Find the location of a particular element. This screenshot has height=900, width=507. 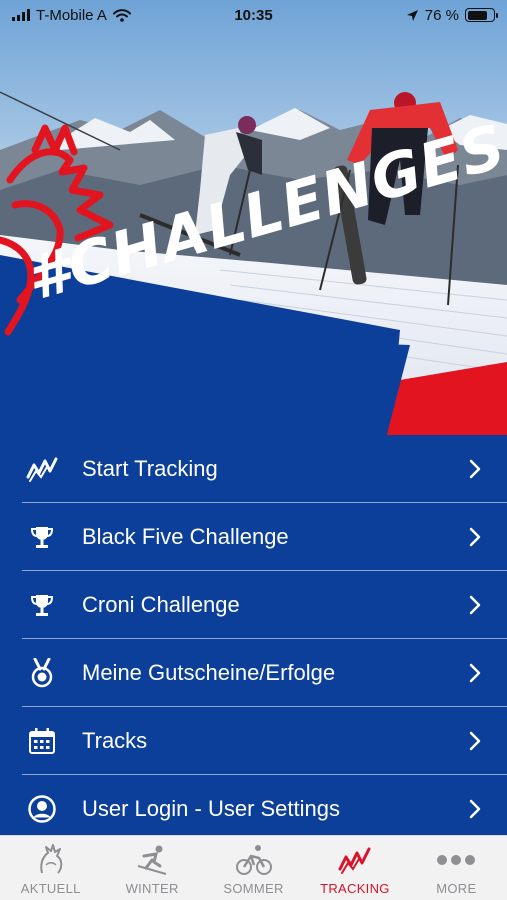

tab-aktuell: AKTUELL is located at coordinates (50, 868).